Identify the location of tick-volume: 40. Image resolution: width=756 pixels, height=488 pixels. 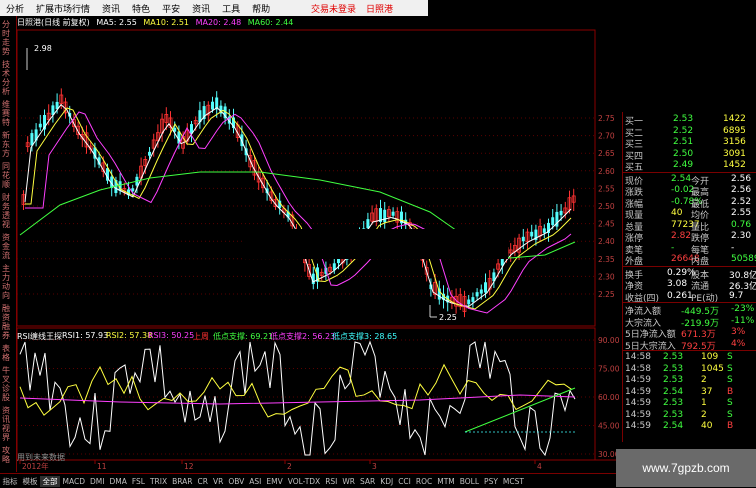
(707, 426).